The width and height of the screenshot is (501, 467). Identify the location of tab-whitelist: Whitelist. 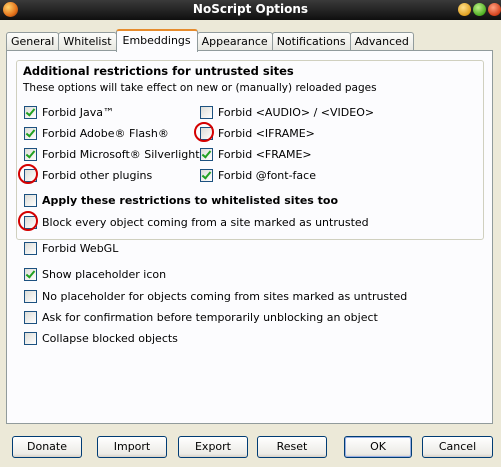
(87, 41).